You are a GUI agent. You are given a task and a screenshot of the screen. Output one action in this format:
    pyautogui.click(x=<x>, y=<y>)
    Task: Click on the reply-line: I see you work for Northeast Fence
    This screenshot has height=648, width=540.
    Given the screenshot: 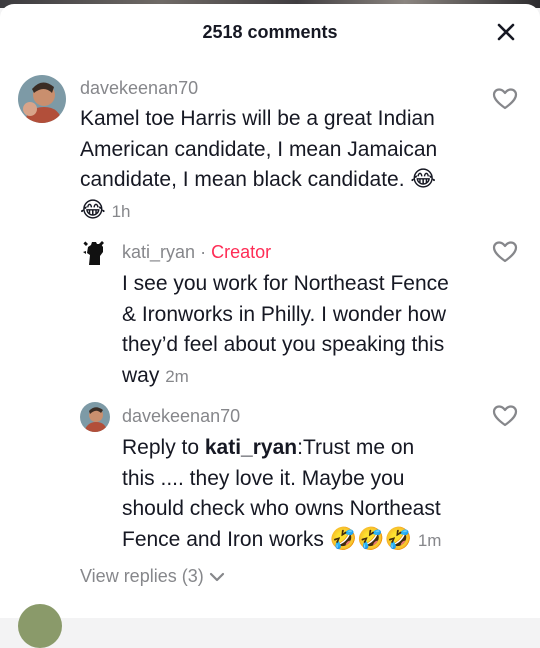 What is the action you would take?
    pyautogui.click(x=285, y=283)
    